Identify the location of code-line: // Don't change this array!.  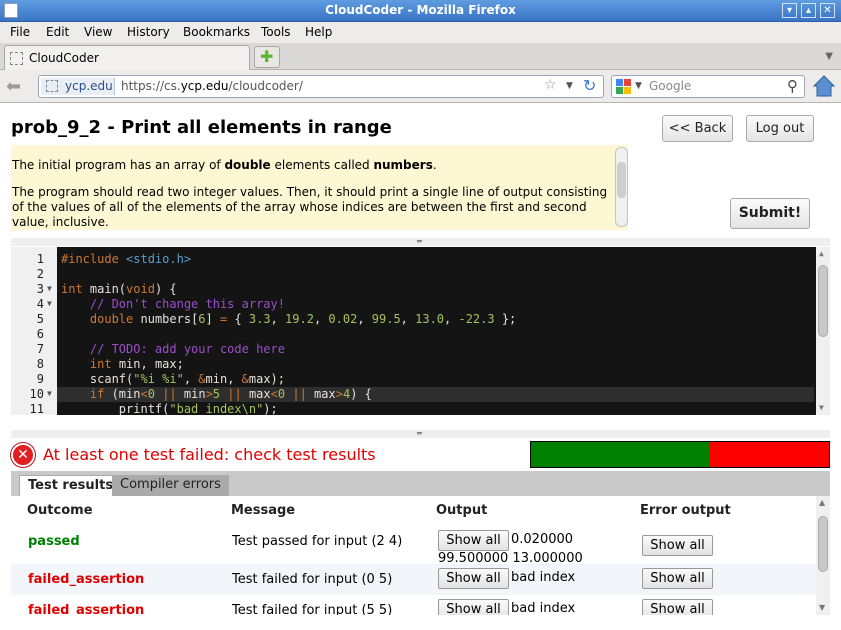
(173, 304).